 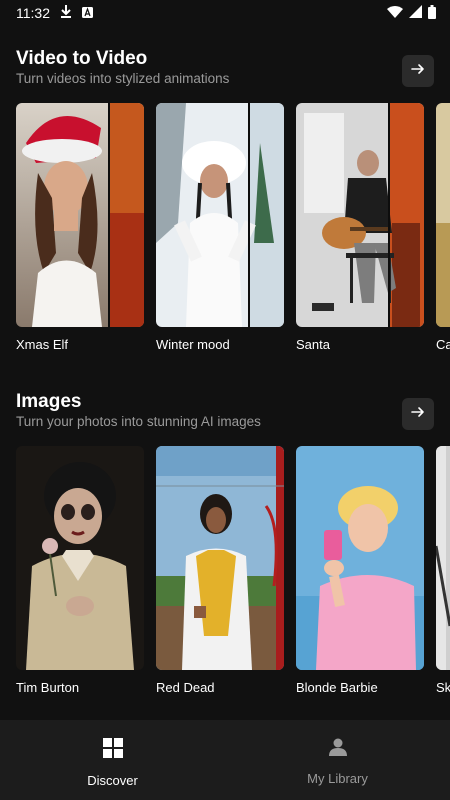 I want to click on image-card: Blonde Barbie, so click(x=360, y=570).